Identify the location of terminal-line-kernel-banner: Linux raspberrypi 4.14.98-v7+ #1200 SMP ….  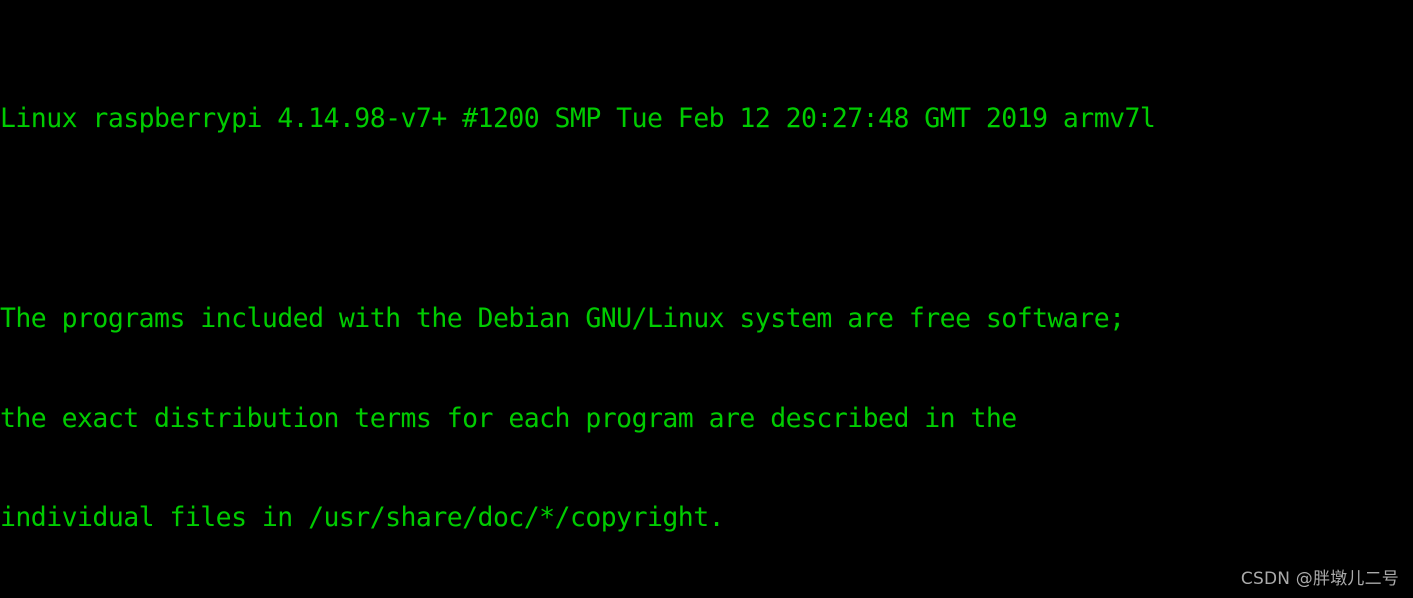
(578, 118).